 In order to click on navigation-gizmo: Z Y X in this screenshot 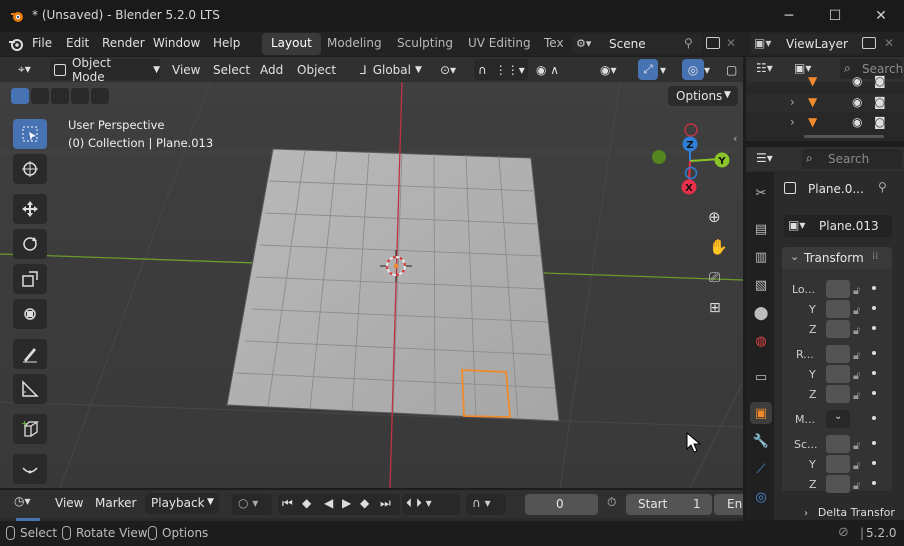, I will do `click(692, 158)`.